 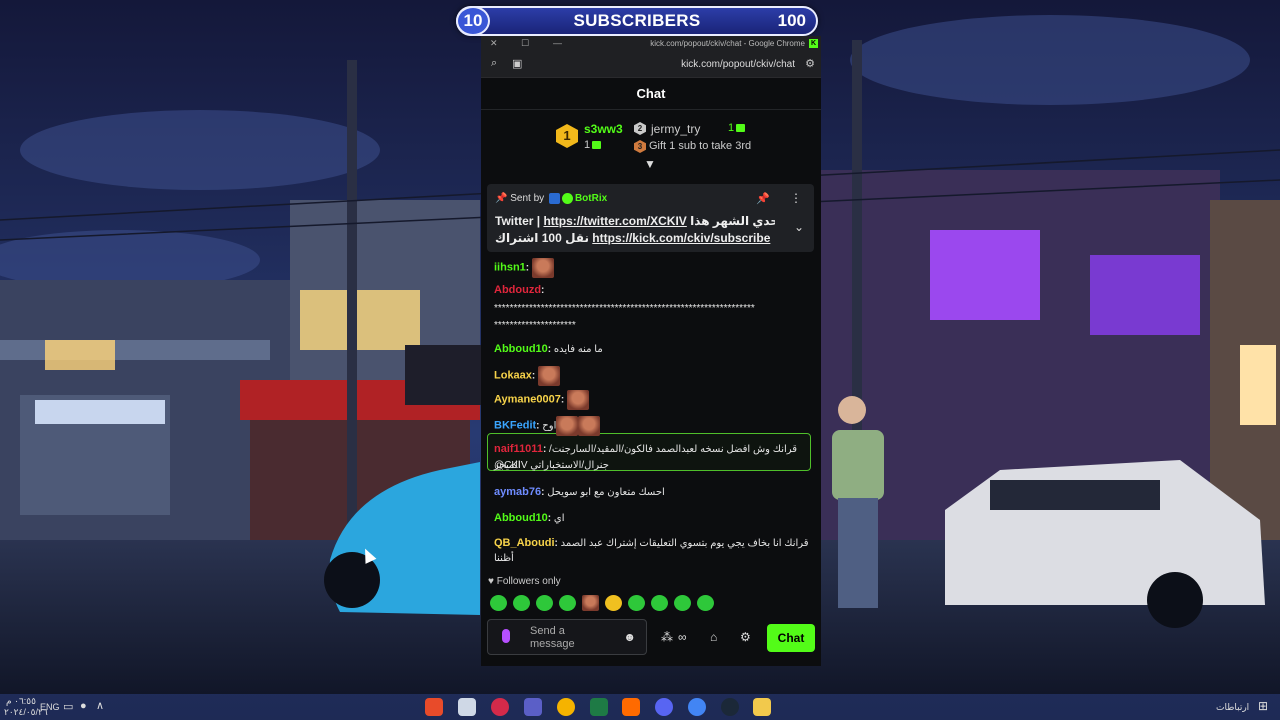 What do you see at coordinates (515, 426) in the screenshot?
I see `chat-username: BKFedit` at bounding box center [515, 426].